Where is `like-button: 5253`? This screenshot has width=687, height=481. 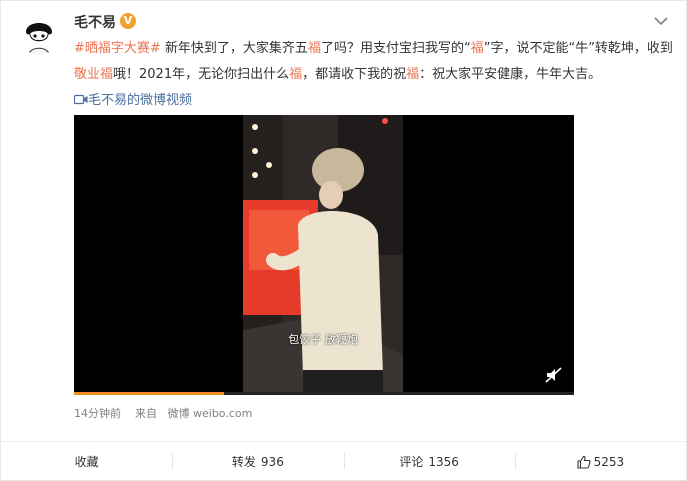 like-button: 5253 is located at coordinates (600, 461).